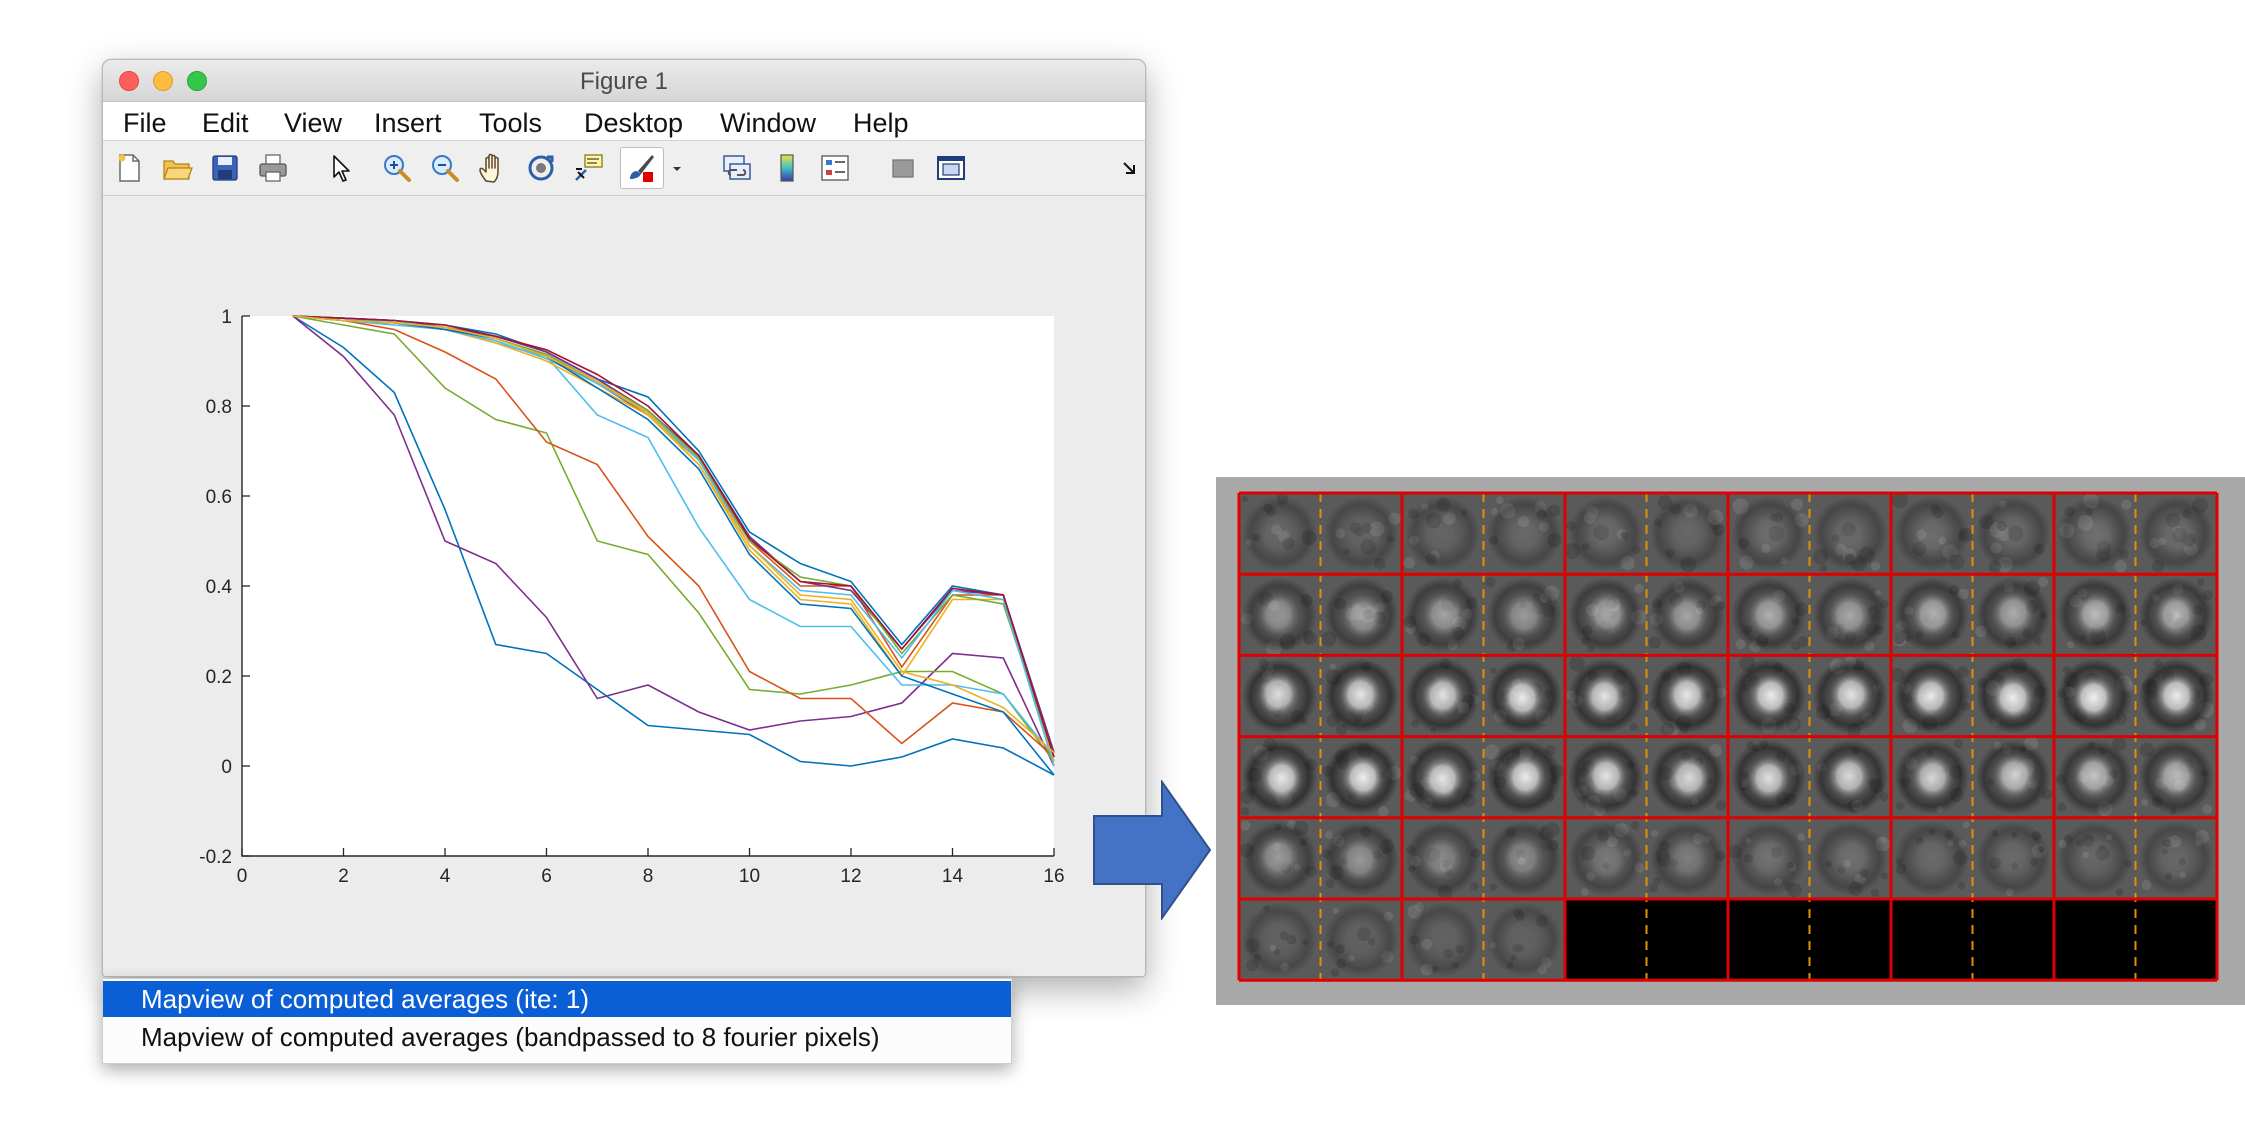 The height and width of the screenshot is (1125, 2245). Describe the element at coordinates (768, 123) in the screenshot. I see `menu-window: Window` at that location.